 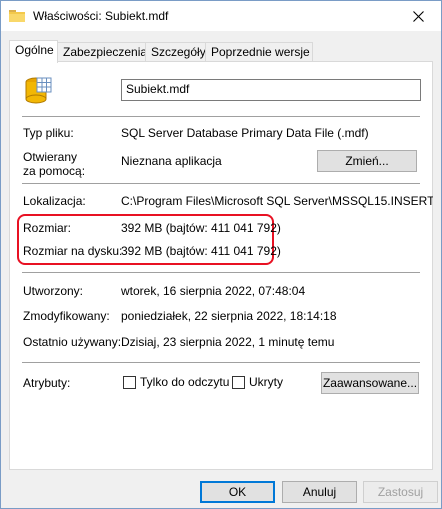 What do you see at coordinates (38, 90) in the screenshot?
I see `database-file-icon` at bounding box center [38, 90].